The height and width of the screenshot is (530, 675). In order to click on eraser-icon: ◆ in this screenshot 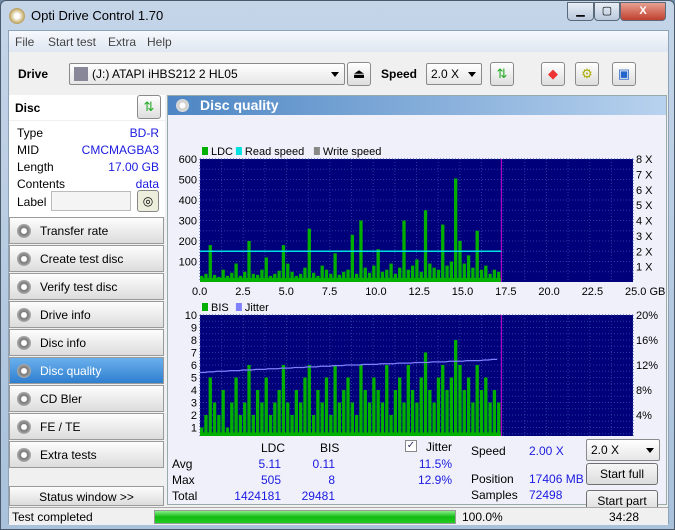, I will do `click(553, 74)`.